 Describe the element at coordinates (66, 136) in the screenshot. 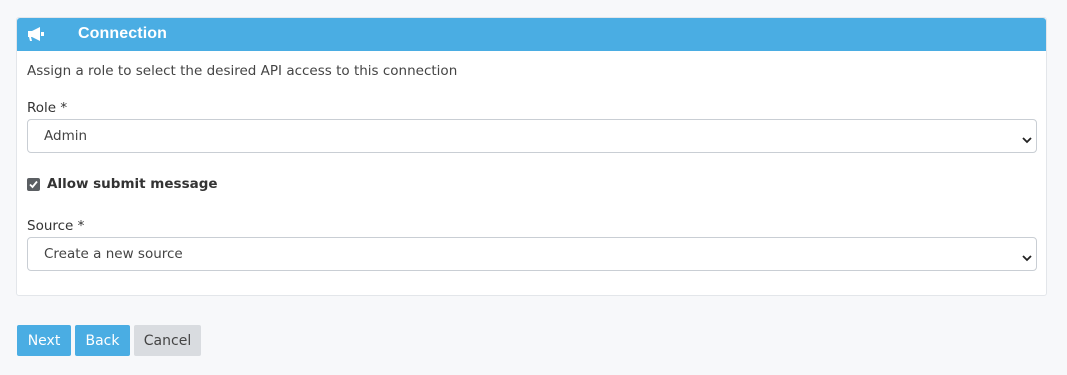

I see `role-select-value: Admin` at that location.